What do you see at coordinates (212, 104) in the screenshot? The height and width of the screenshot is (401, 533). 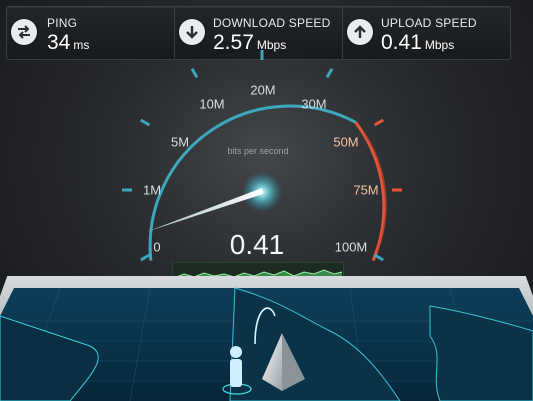 I see `scale-label-10m: 10M` at bounding box center [212, 104].